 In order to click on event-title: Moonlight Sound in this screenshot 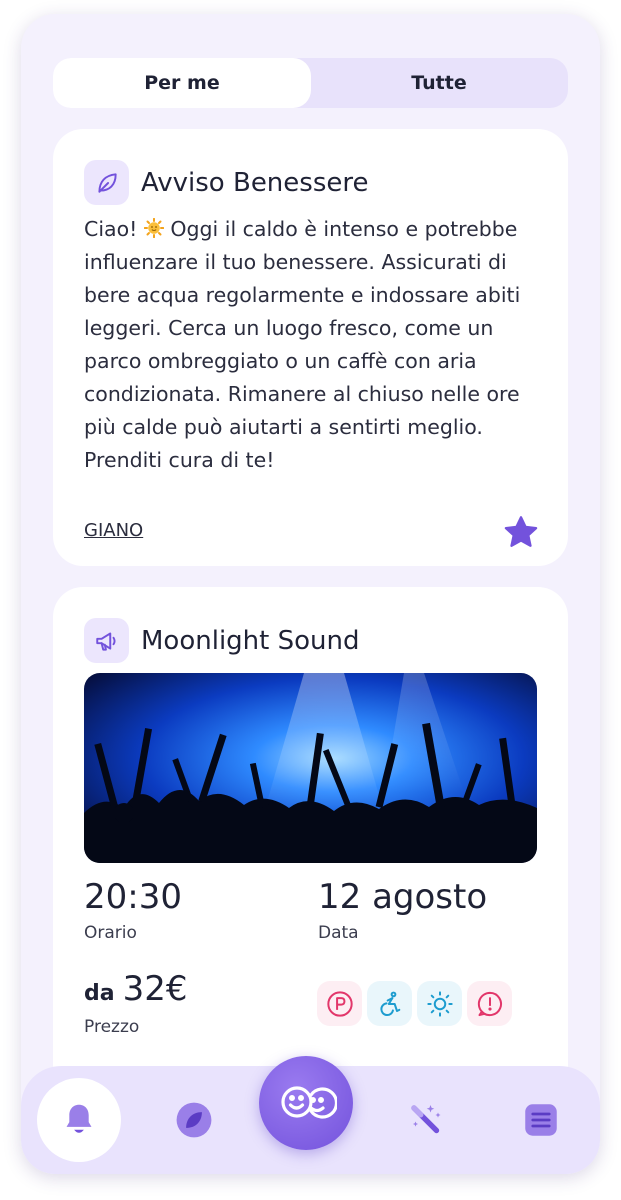, I will do `click(250, 640)`.